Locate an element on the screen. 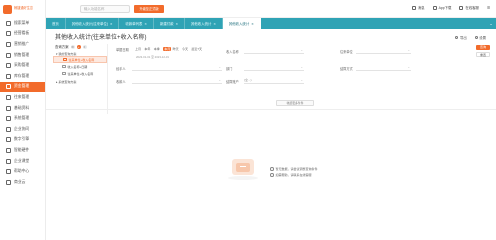  contact-select: ⌄ is located at coordinates (383, 51).